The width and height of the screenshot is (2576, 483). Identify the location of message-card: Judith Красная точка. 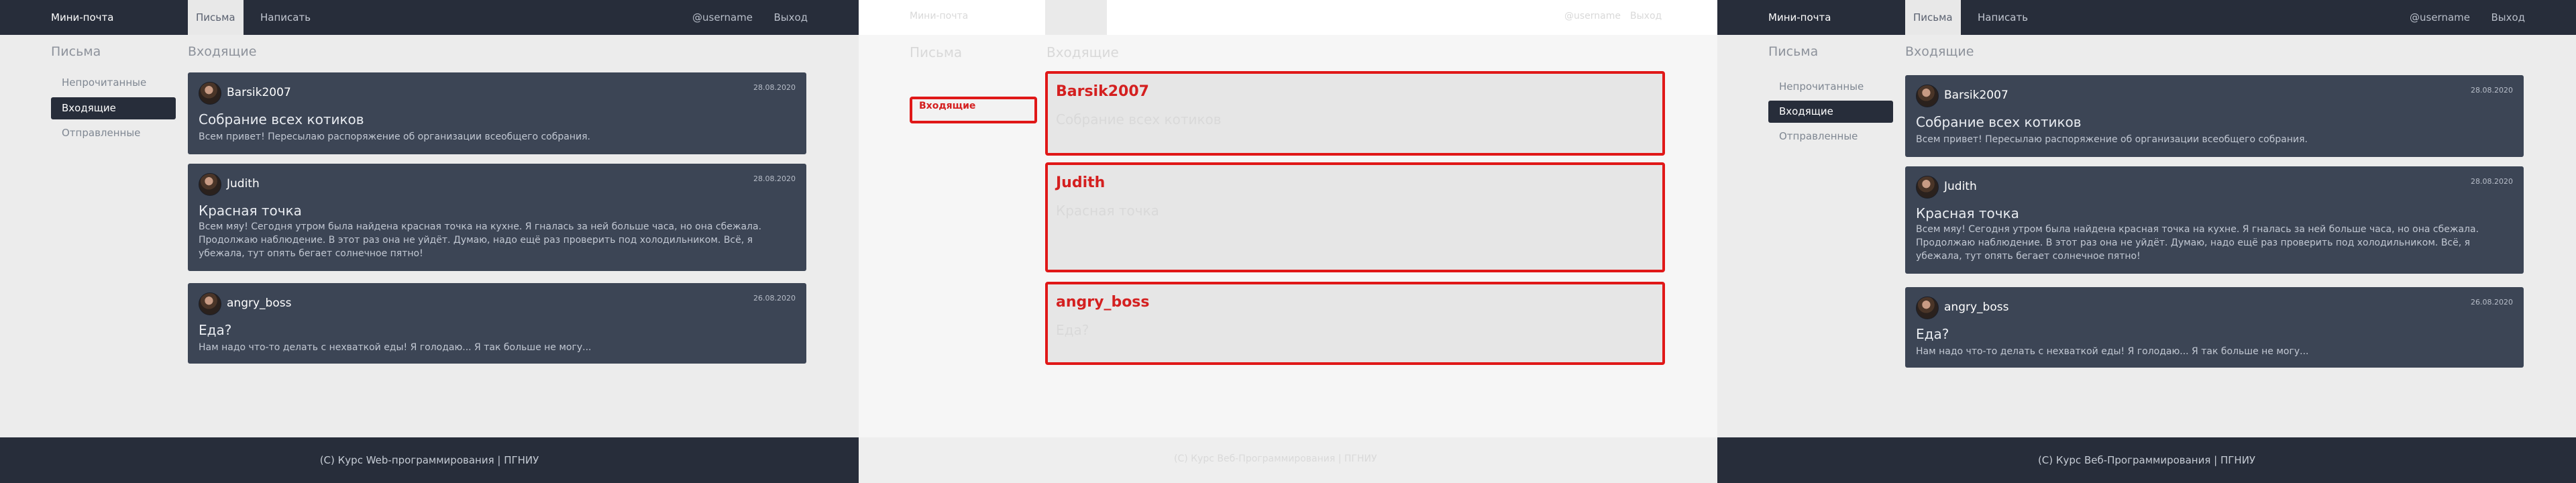
(1355, 217).